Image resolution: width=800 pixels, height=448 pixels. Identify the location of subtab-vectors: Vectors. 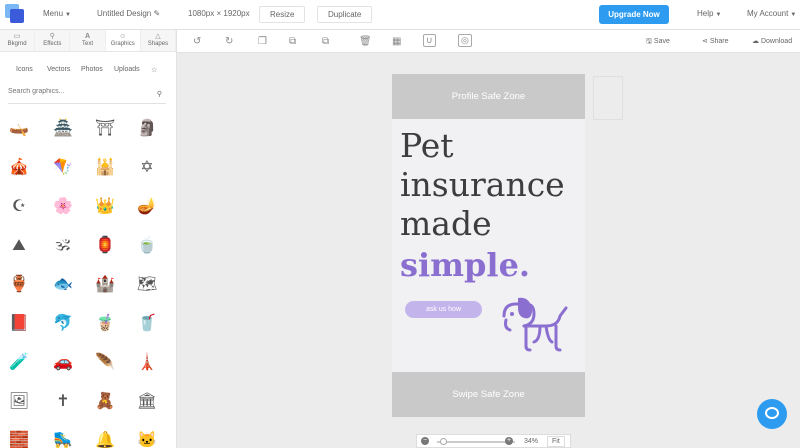
(58, 69).